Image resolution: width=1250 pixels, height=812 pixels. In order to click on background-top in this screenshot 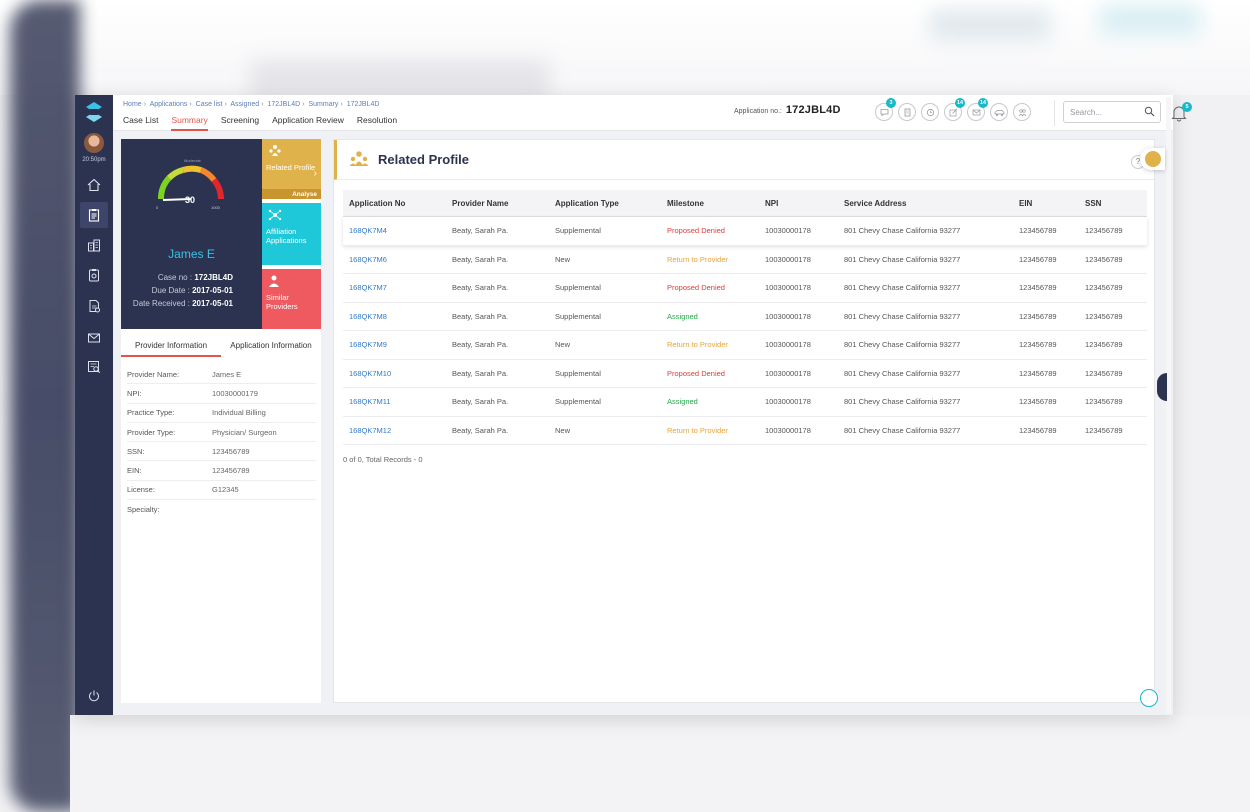, I will do `click(625, 50)`.